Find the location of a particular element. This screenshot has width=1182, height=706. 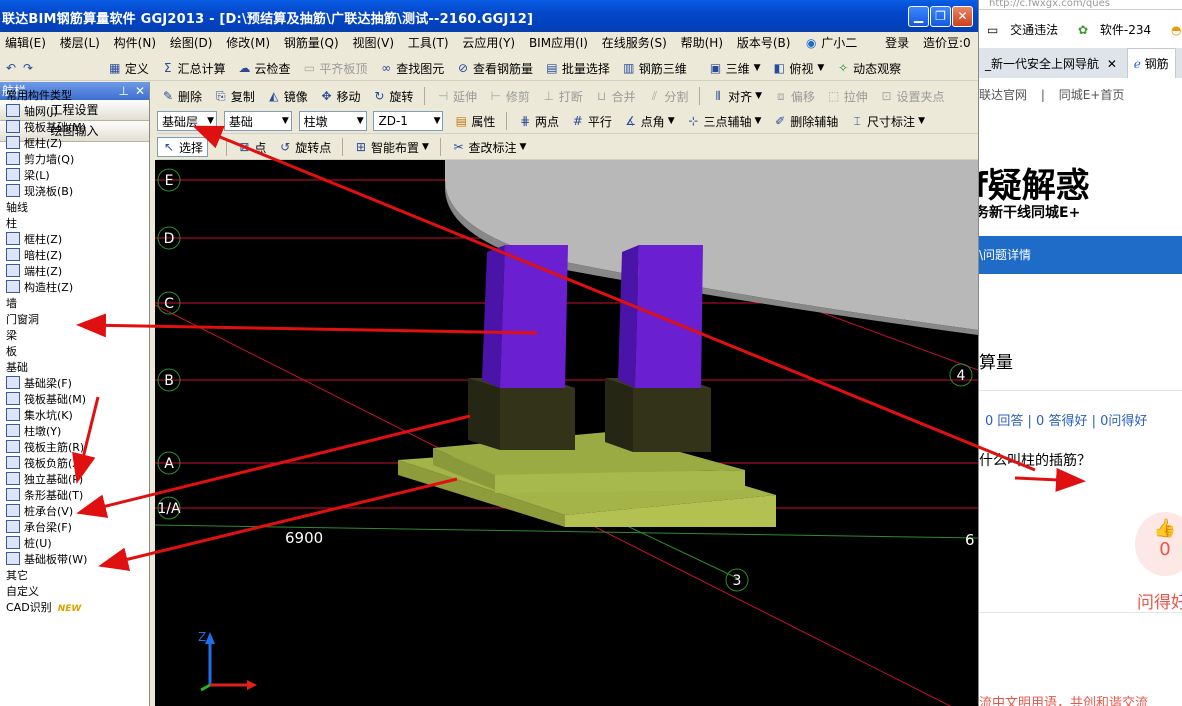

tree-item: 墙 is located at coordinates (75, 304).